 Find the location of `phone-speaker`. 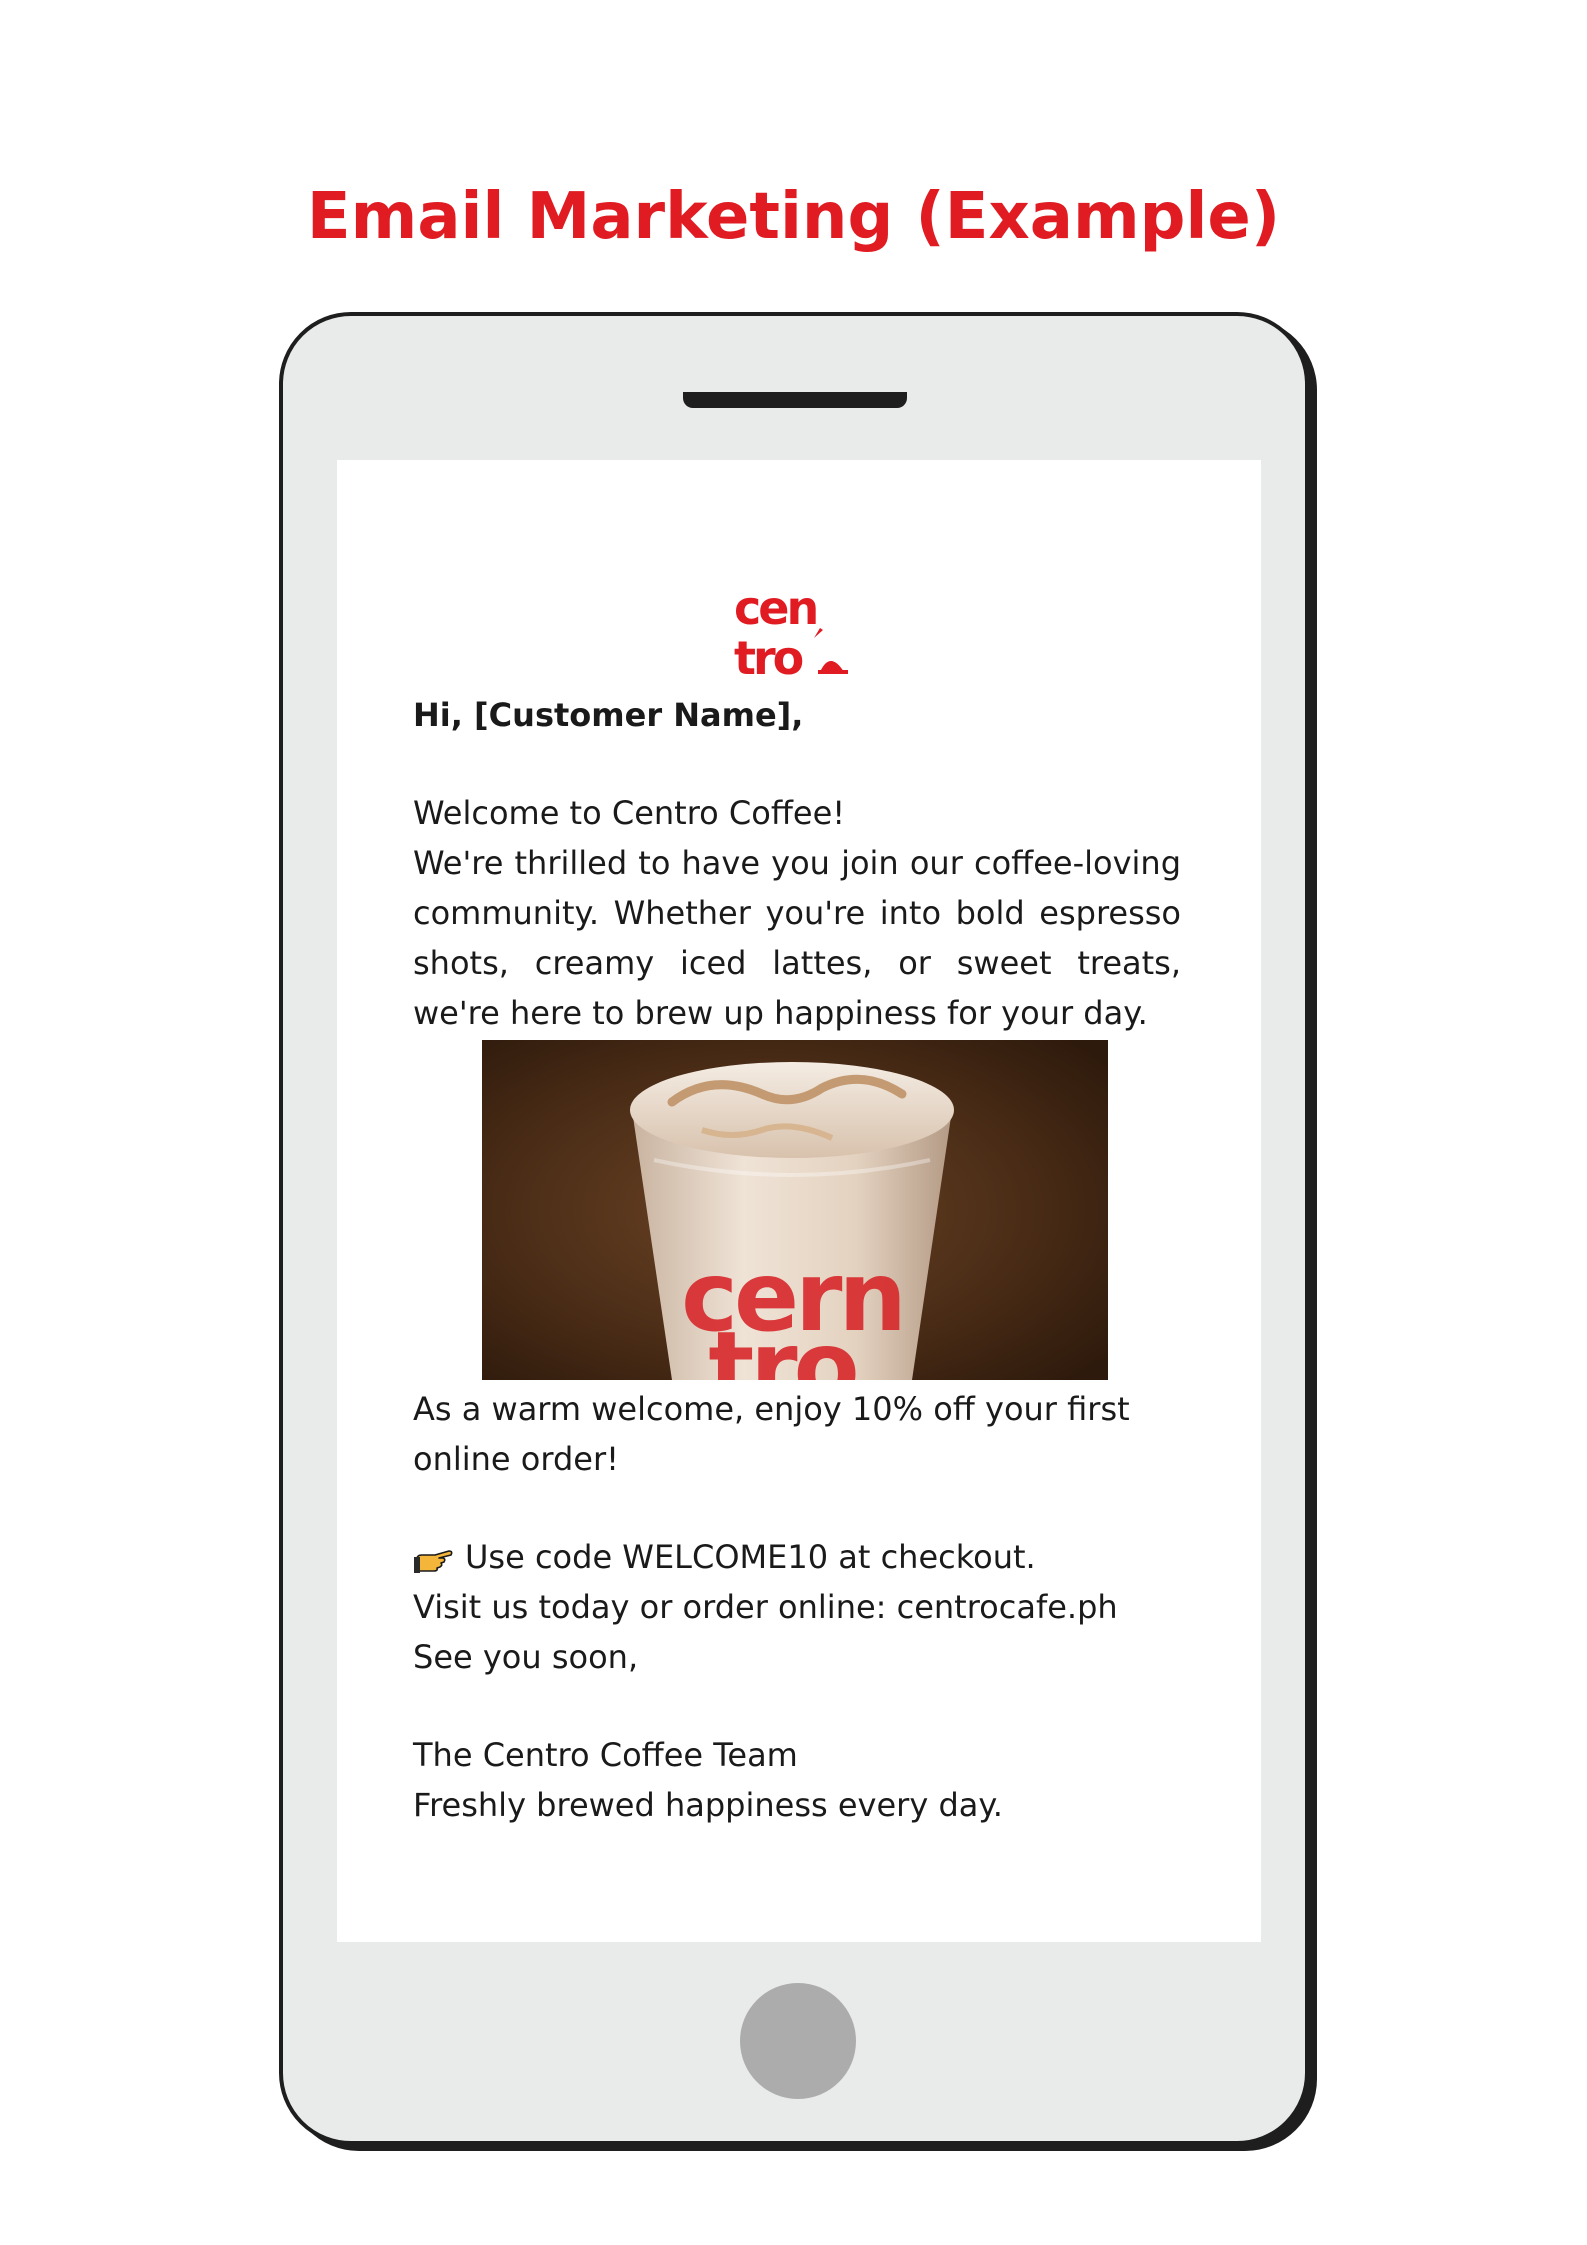

phone-speaker is located at coordinates (795, 400).